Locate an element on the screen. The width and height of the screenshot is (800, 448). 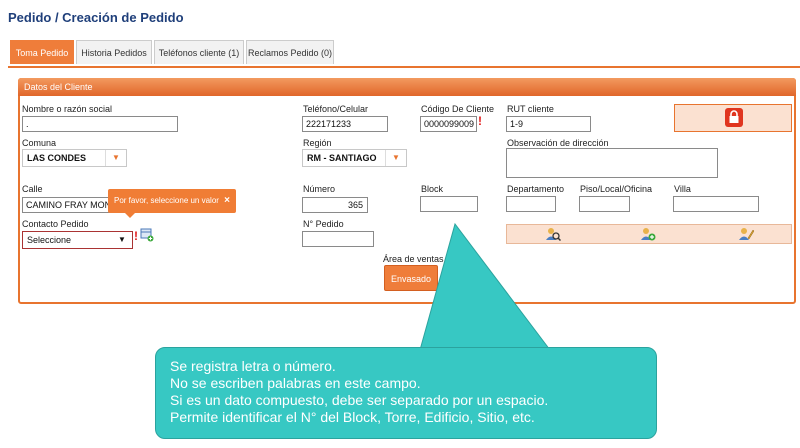
callout-line: No se escriben palabras en este campo. is located at coordinates (295, 383).